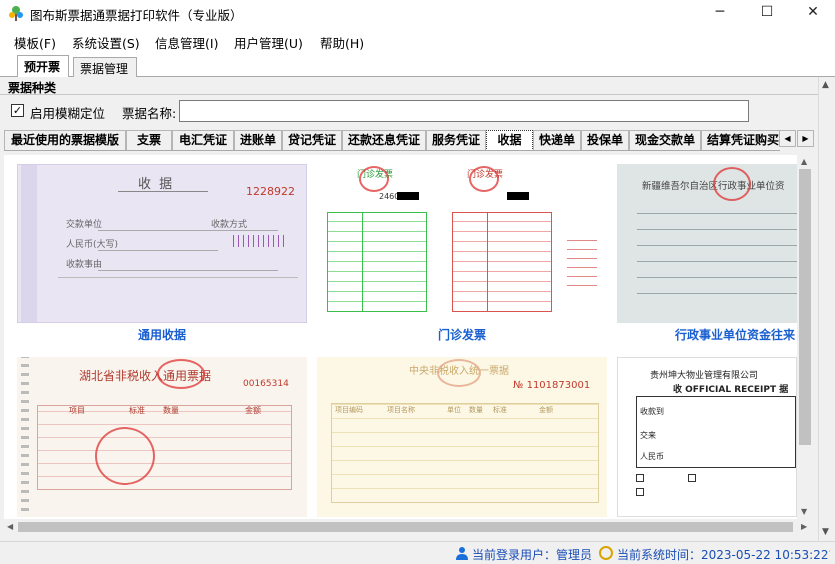 The width and height of the screenshot is (835, 564). Describe the element at coordinates (805, 138) in the screenshot. I see `category-scroll-right-button: ▶` at that location.